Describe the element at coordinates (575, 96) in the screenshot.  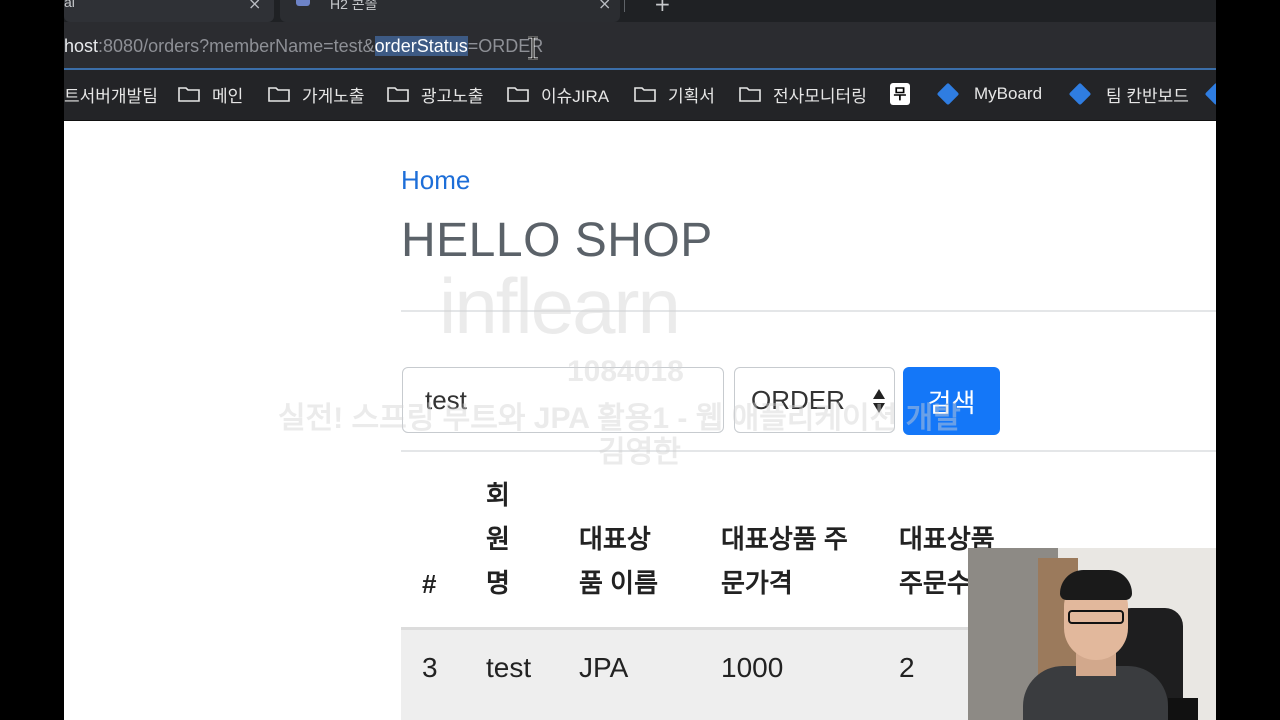
I see `bookmark-label: 이슈JIRA` at that location.